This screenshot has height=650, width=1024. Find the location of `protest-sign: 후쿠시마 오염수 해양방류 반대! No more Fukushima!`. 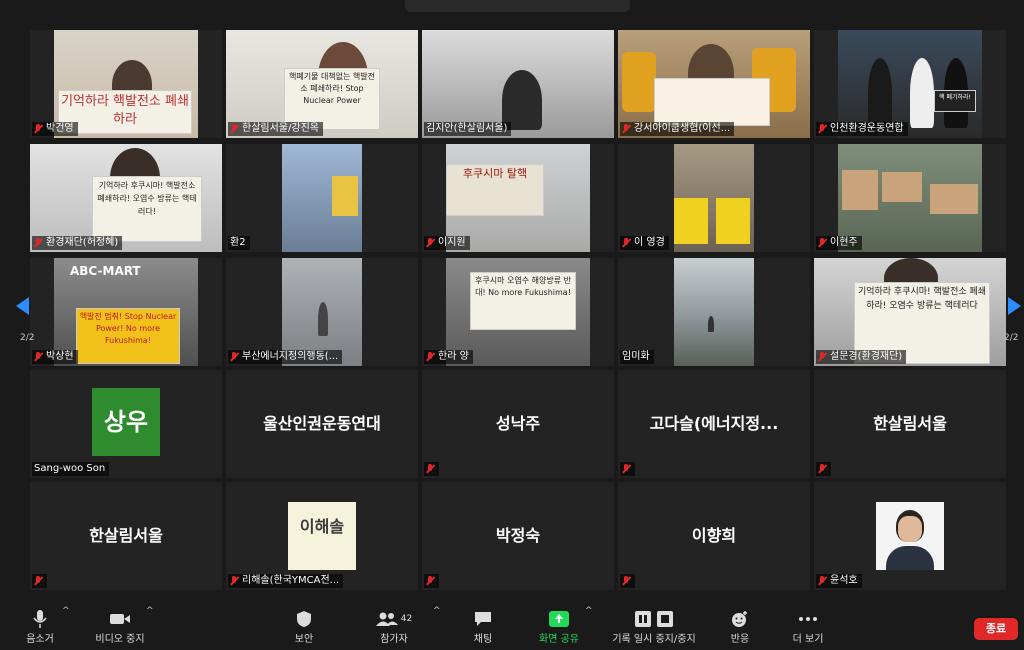

protest-sign: 후쿠시마 오염수 해양방류 반대! No more Fukushima! is located at coordinates (523, 301).